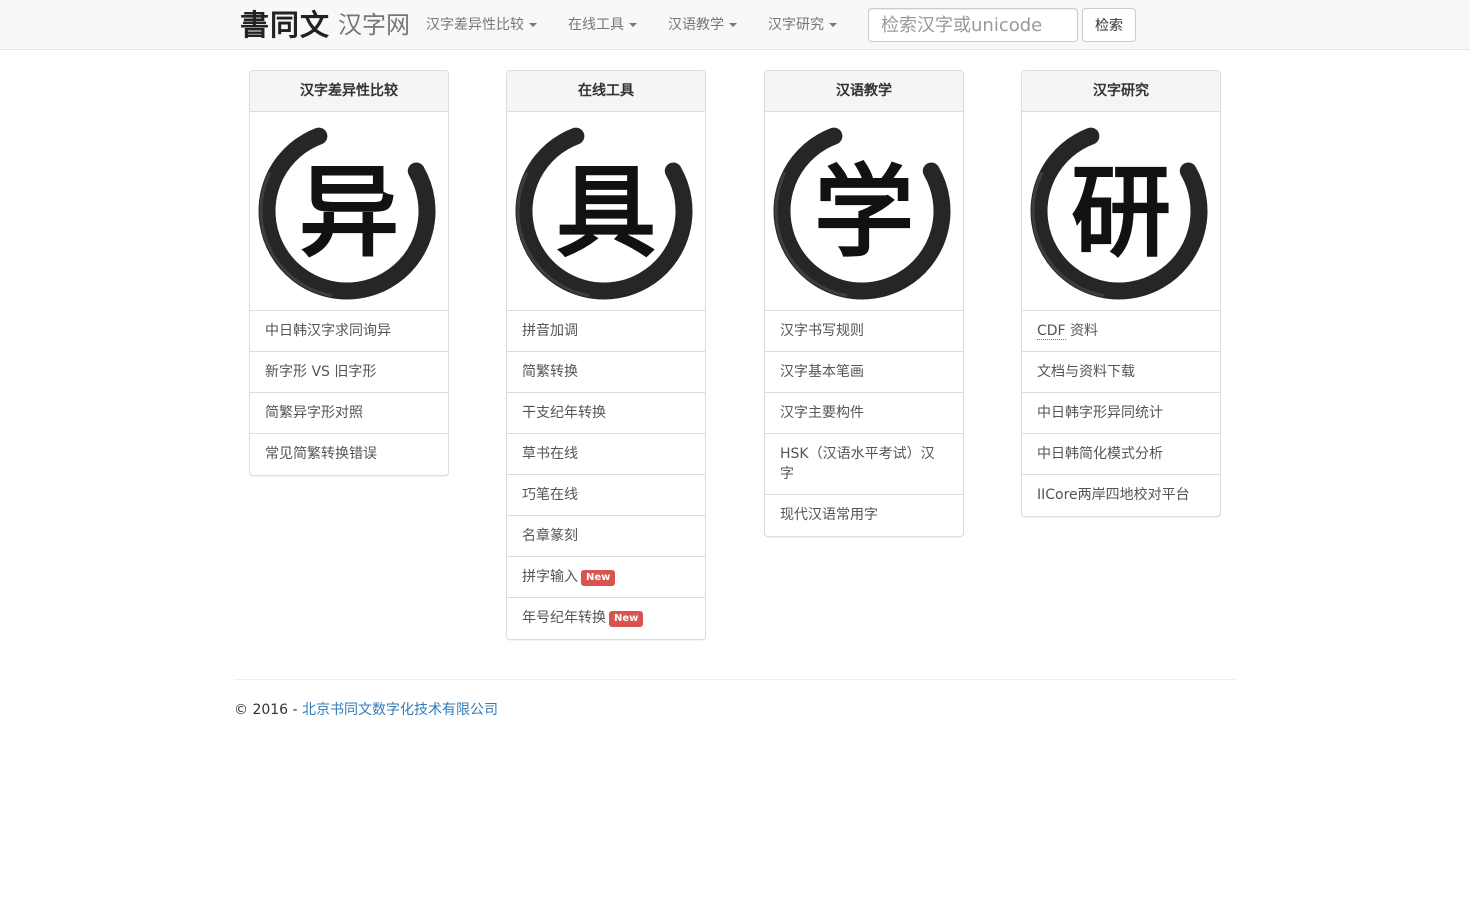 The width and height of the screenshot is (1470, 923). I want to click on list-item: 简繁转换, so click(606, 372).